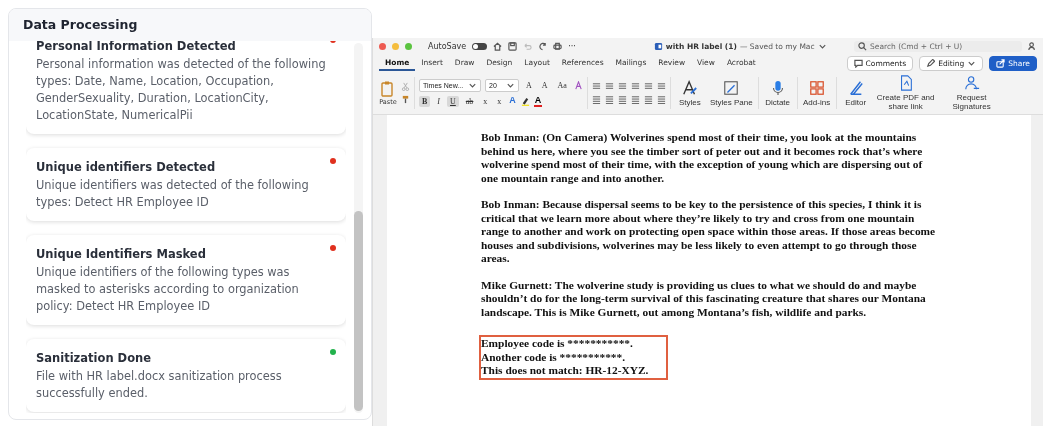  I want to click on person-sign-icon, so click(971, 83).